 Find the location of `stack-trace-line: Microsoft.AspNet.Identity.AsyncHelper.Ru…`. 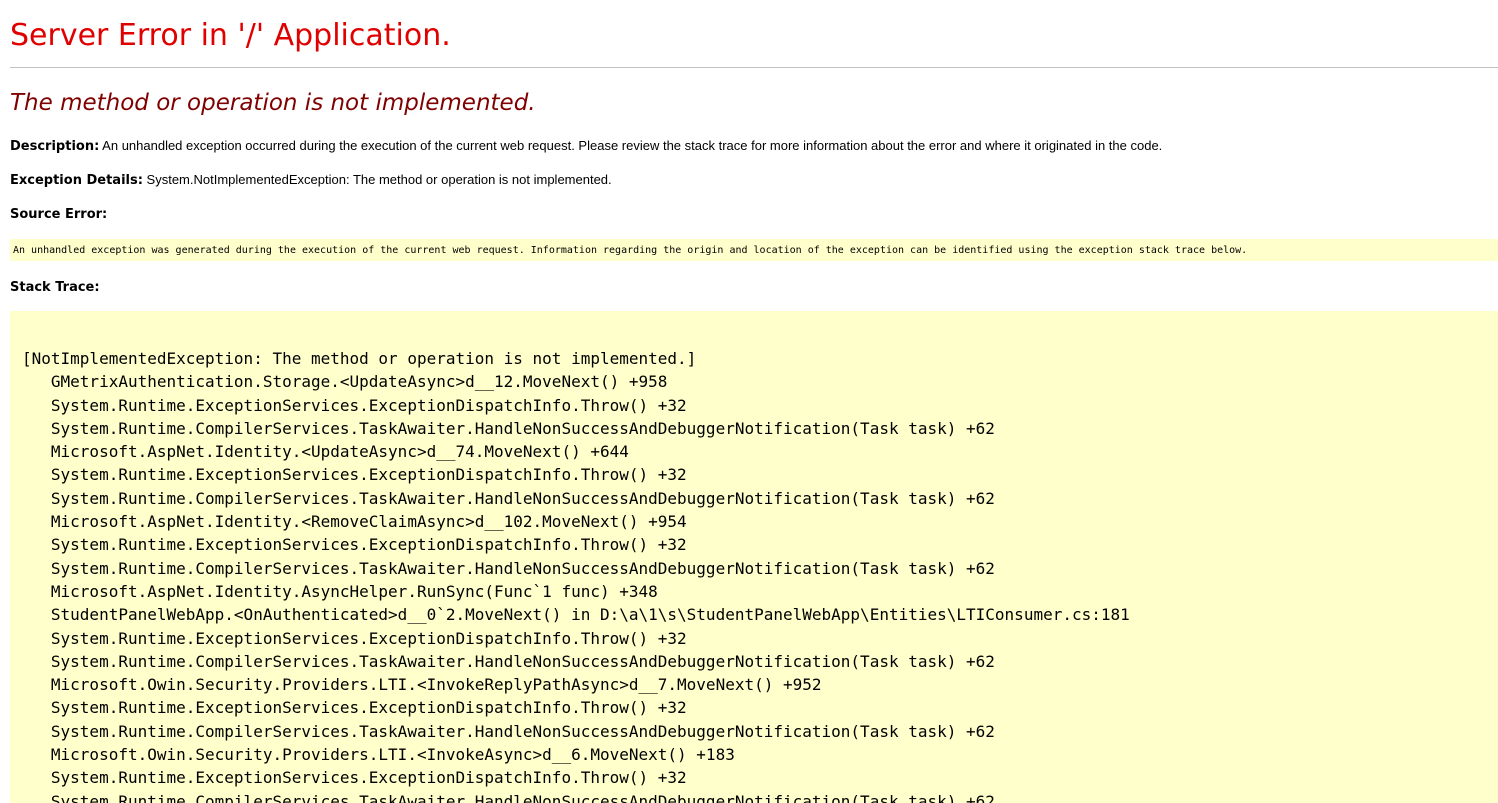

stack-trace-line: Microsoft.AspNet.Identity.AsyncHelper.Ru… is located at coordinates (340, 591).